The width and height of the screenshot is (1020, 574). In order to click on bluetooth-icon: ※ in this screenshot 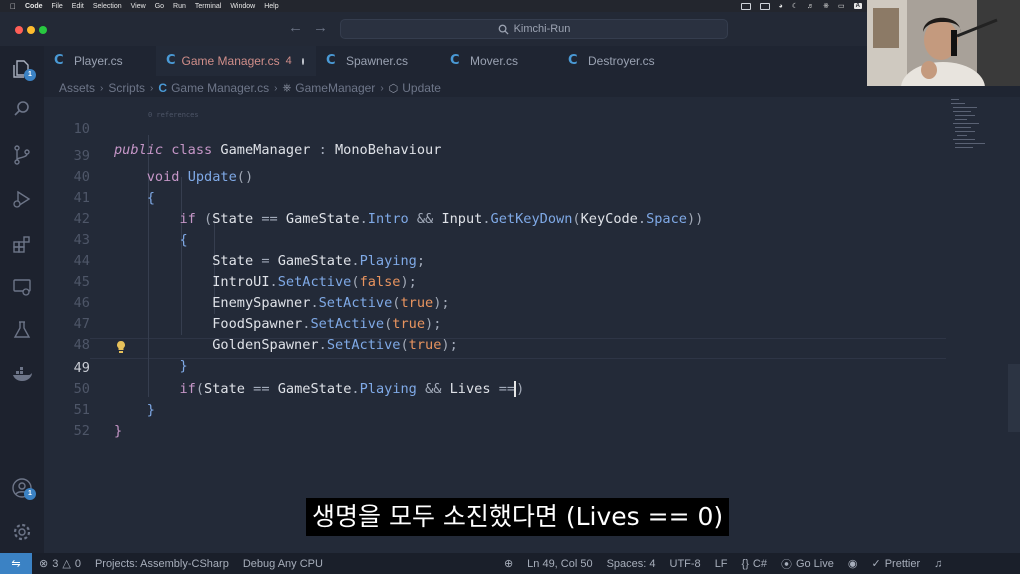, I will do `click(826, 6)`.